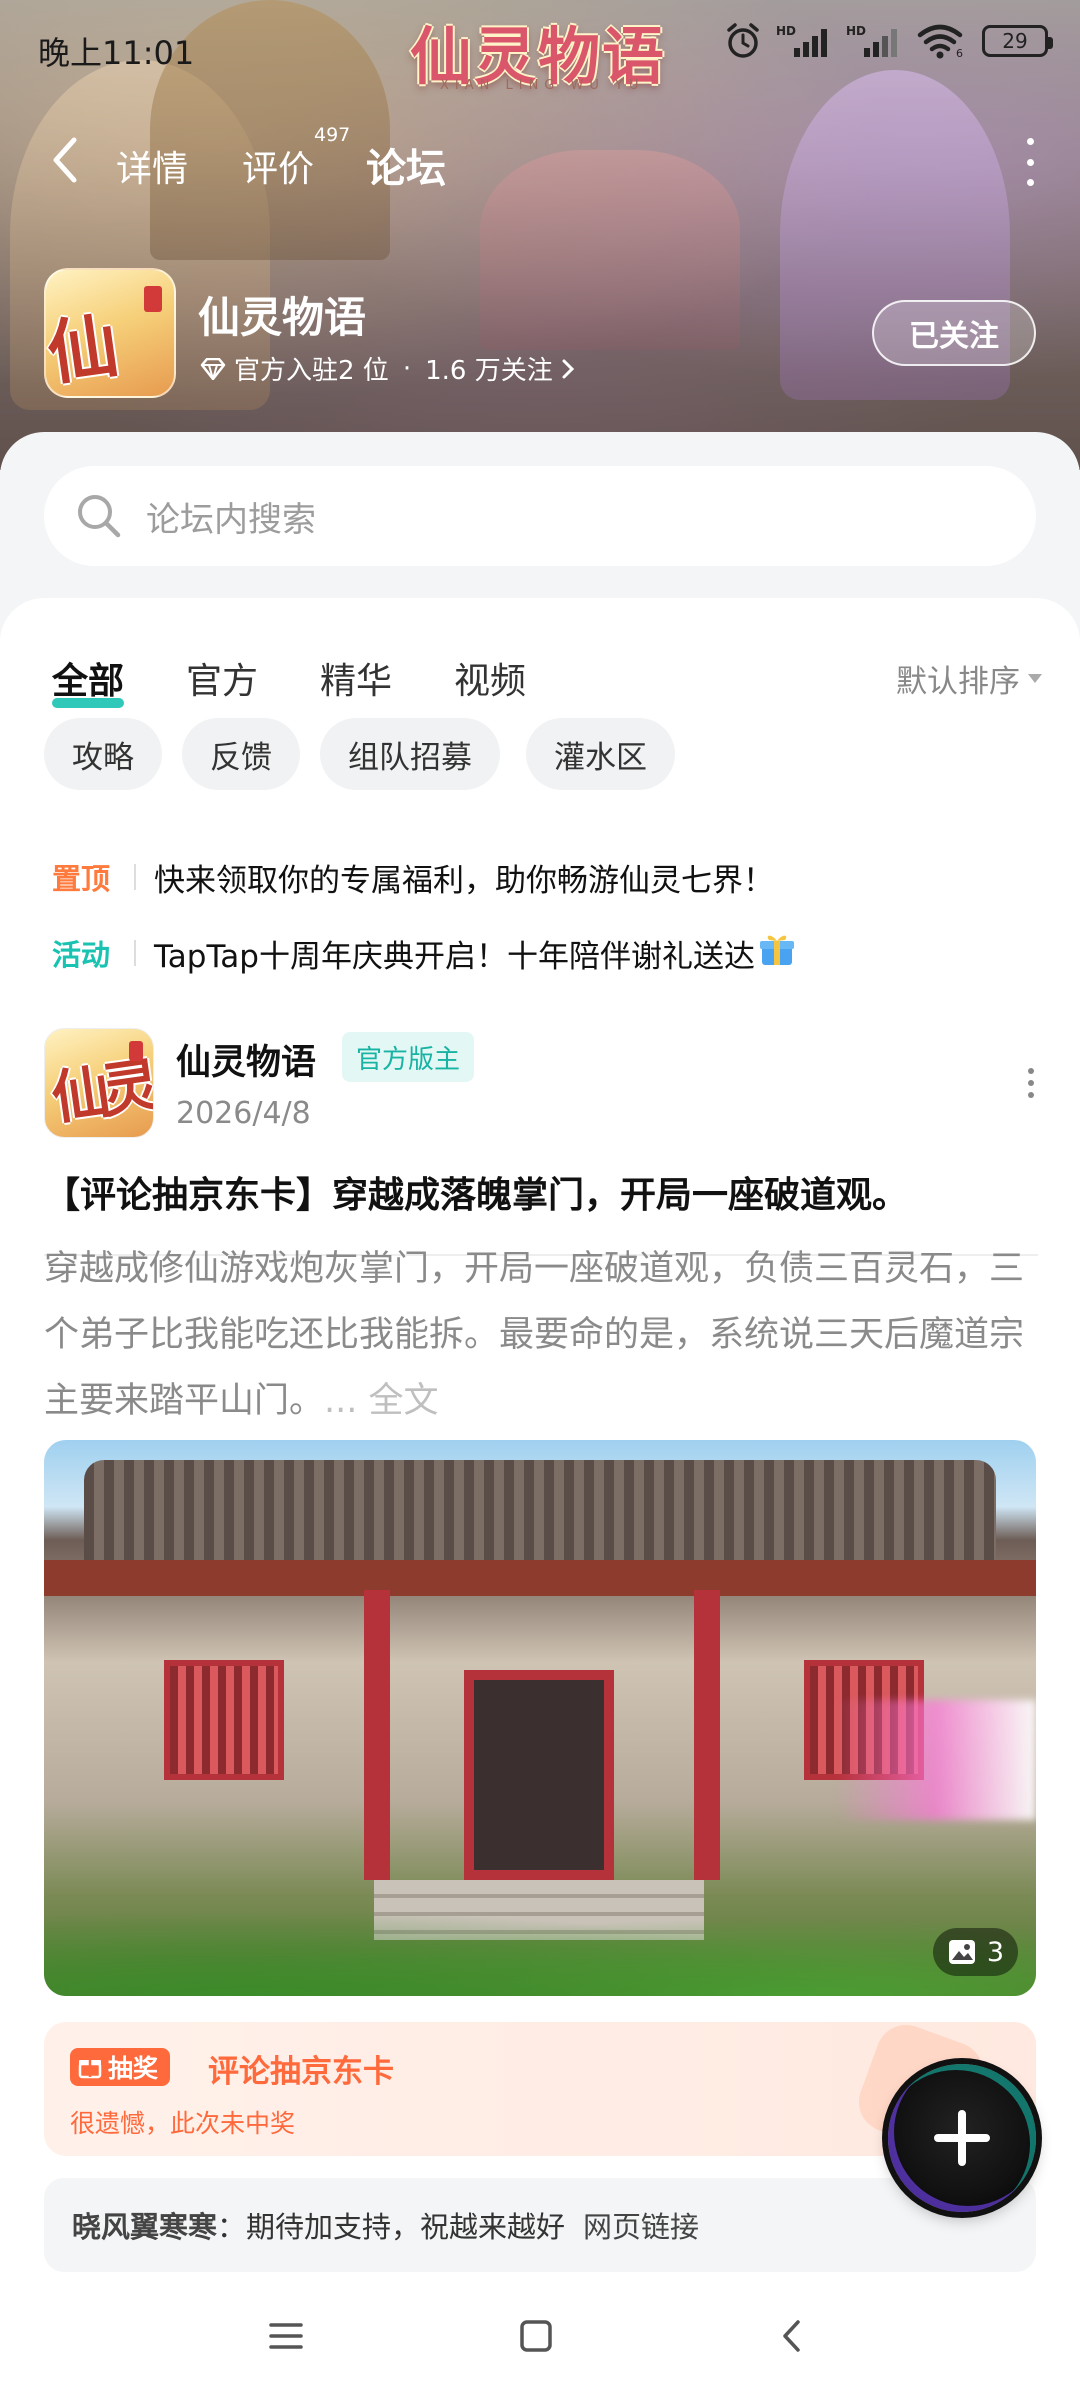  Describe the element at coordinates (278, 166) in the screenshot. I see `tab-reviews: 评价` at that location.